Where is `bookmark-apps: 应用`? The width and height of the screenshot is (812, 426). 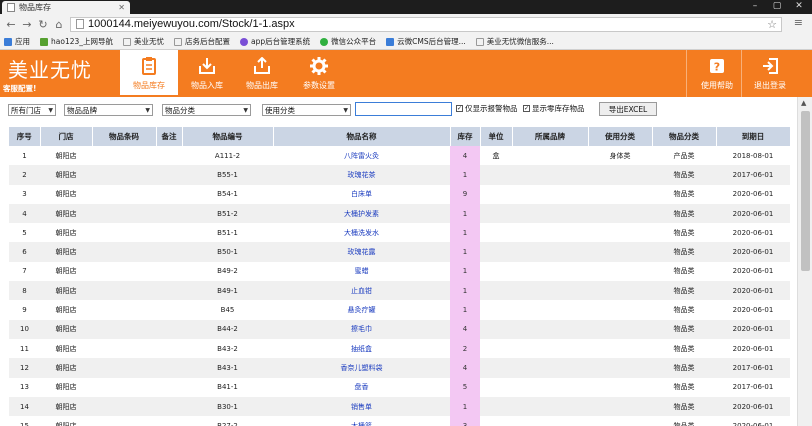 bookmark-apps: 应用 is located at coordinates (17, 41).